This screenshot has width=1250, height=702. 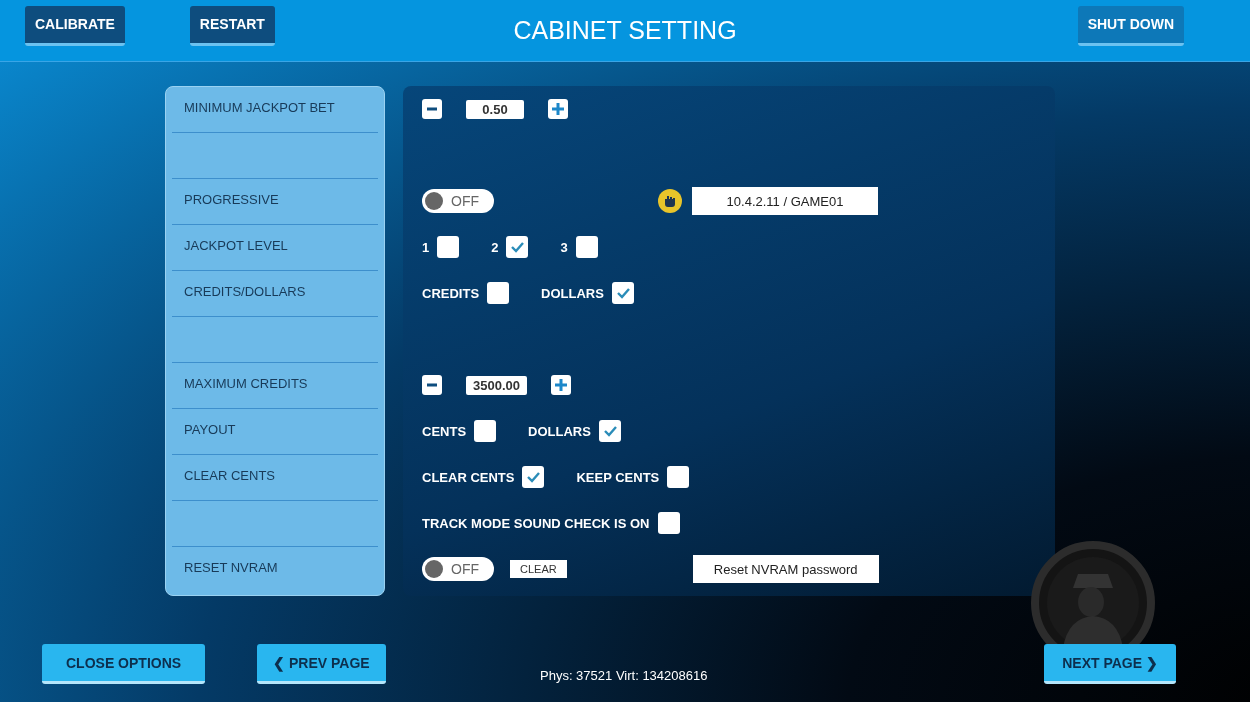 I want to click on shut-down-button: SHUT DOWN, so click(x=1130, y=25).